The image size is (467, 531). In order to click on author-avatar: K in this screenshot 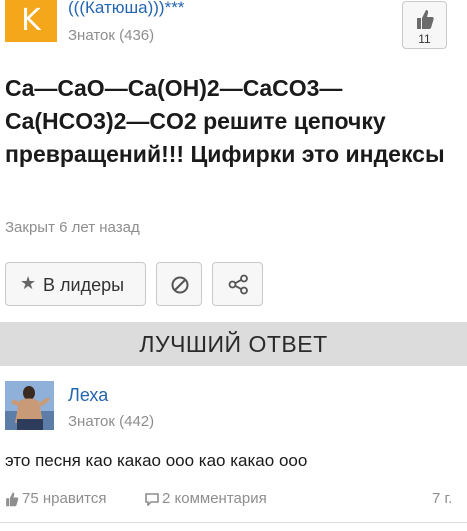, I will do `click(31, 21)`.